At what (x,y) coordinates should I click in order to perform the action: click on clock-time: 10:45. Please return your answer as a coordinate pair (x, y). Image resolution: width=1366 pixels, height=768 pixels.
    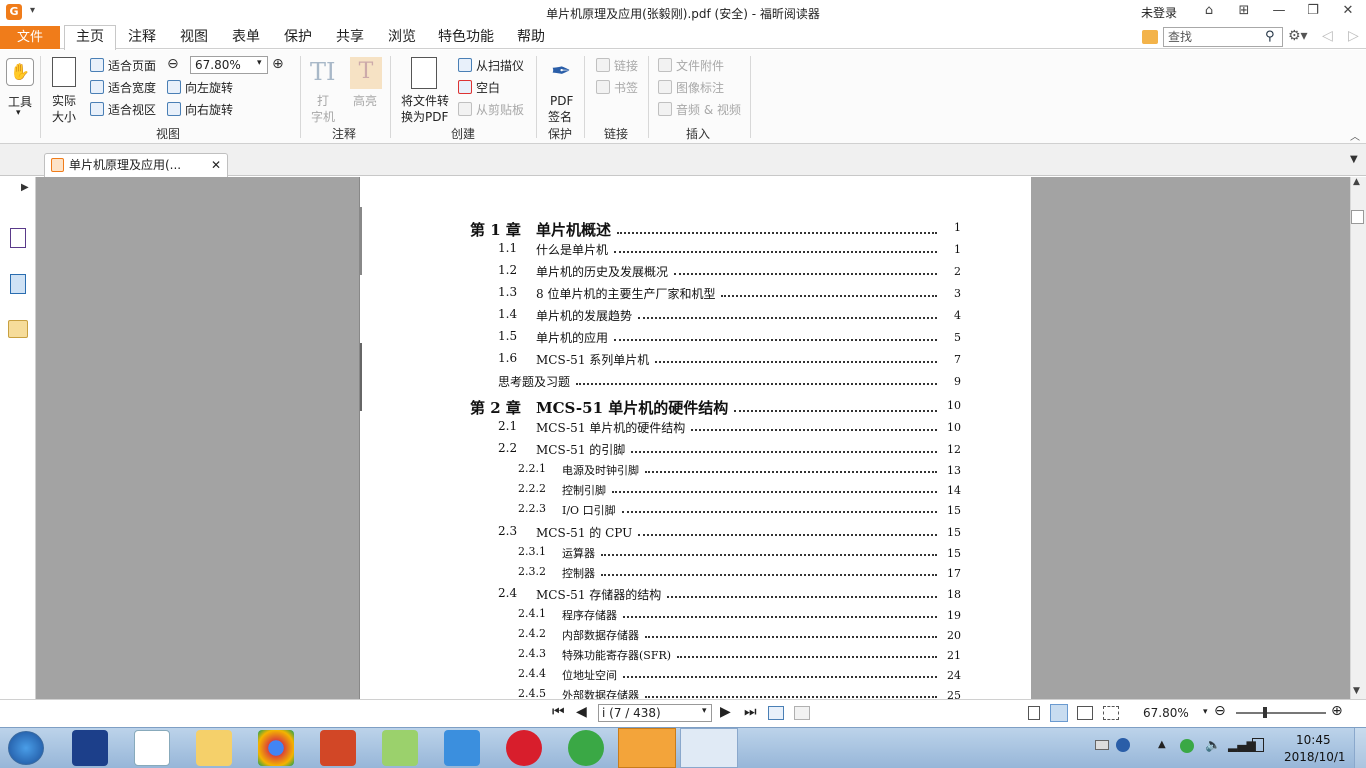
    Looking at the image, I should click on (1313, 740).